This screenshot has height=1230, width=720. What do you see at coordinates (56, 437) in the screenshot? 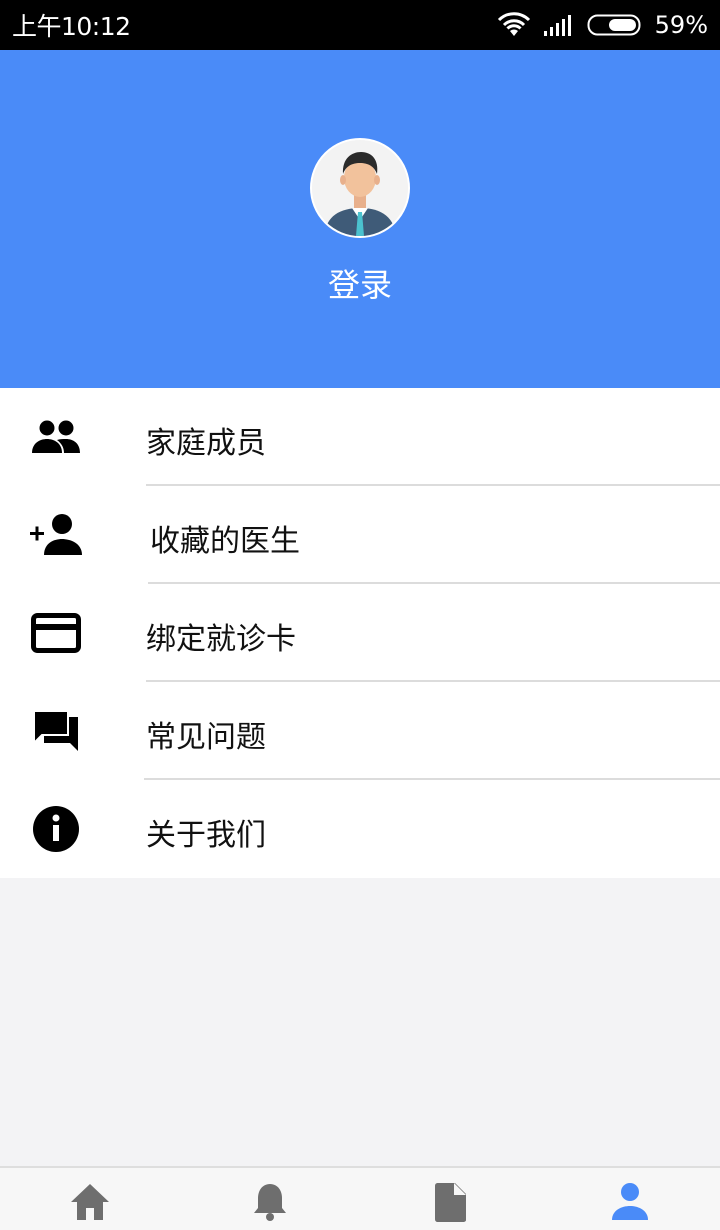
I see `group-icon` at bounding box center [56, 437].